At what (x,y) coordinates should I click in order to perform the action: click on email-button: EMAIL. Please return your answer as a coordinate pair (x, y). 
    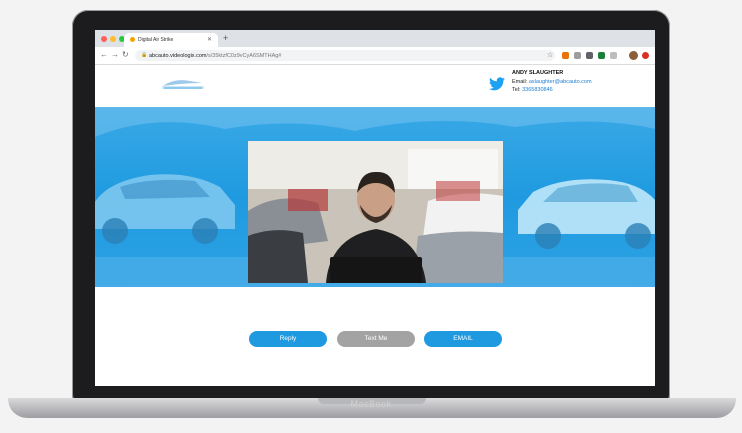
    Looking at the image, I should click on (463, 339).